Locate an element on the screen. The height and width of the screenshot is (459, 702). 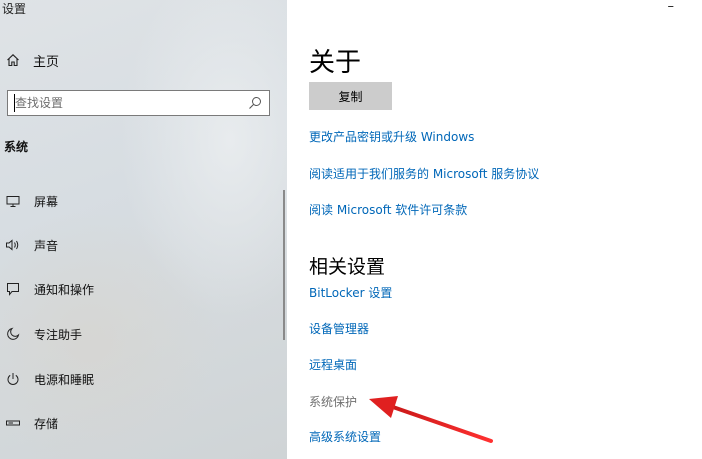
page-title: 关于 is located at coordinates (335, 63).